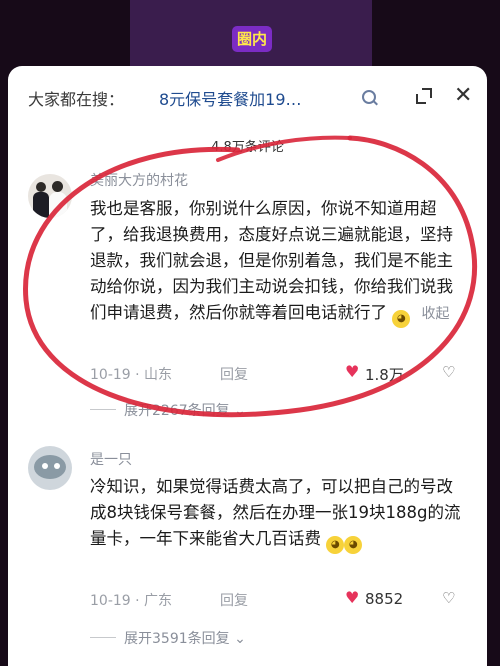 The image size is (500, 666). I want to click on expand-replies-link: 展开2267条回复 ⌄, so click(168, 410).